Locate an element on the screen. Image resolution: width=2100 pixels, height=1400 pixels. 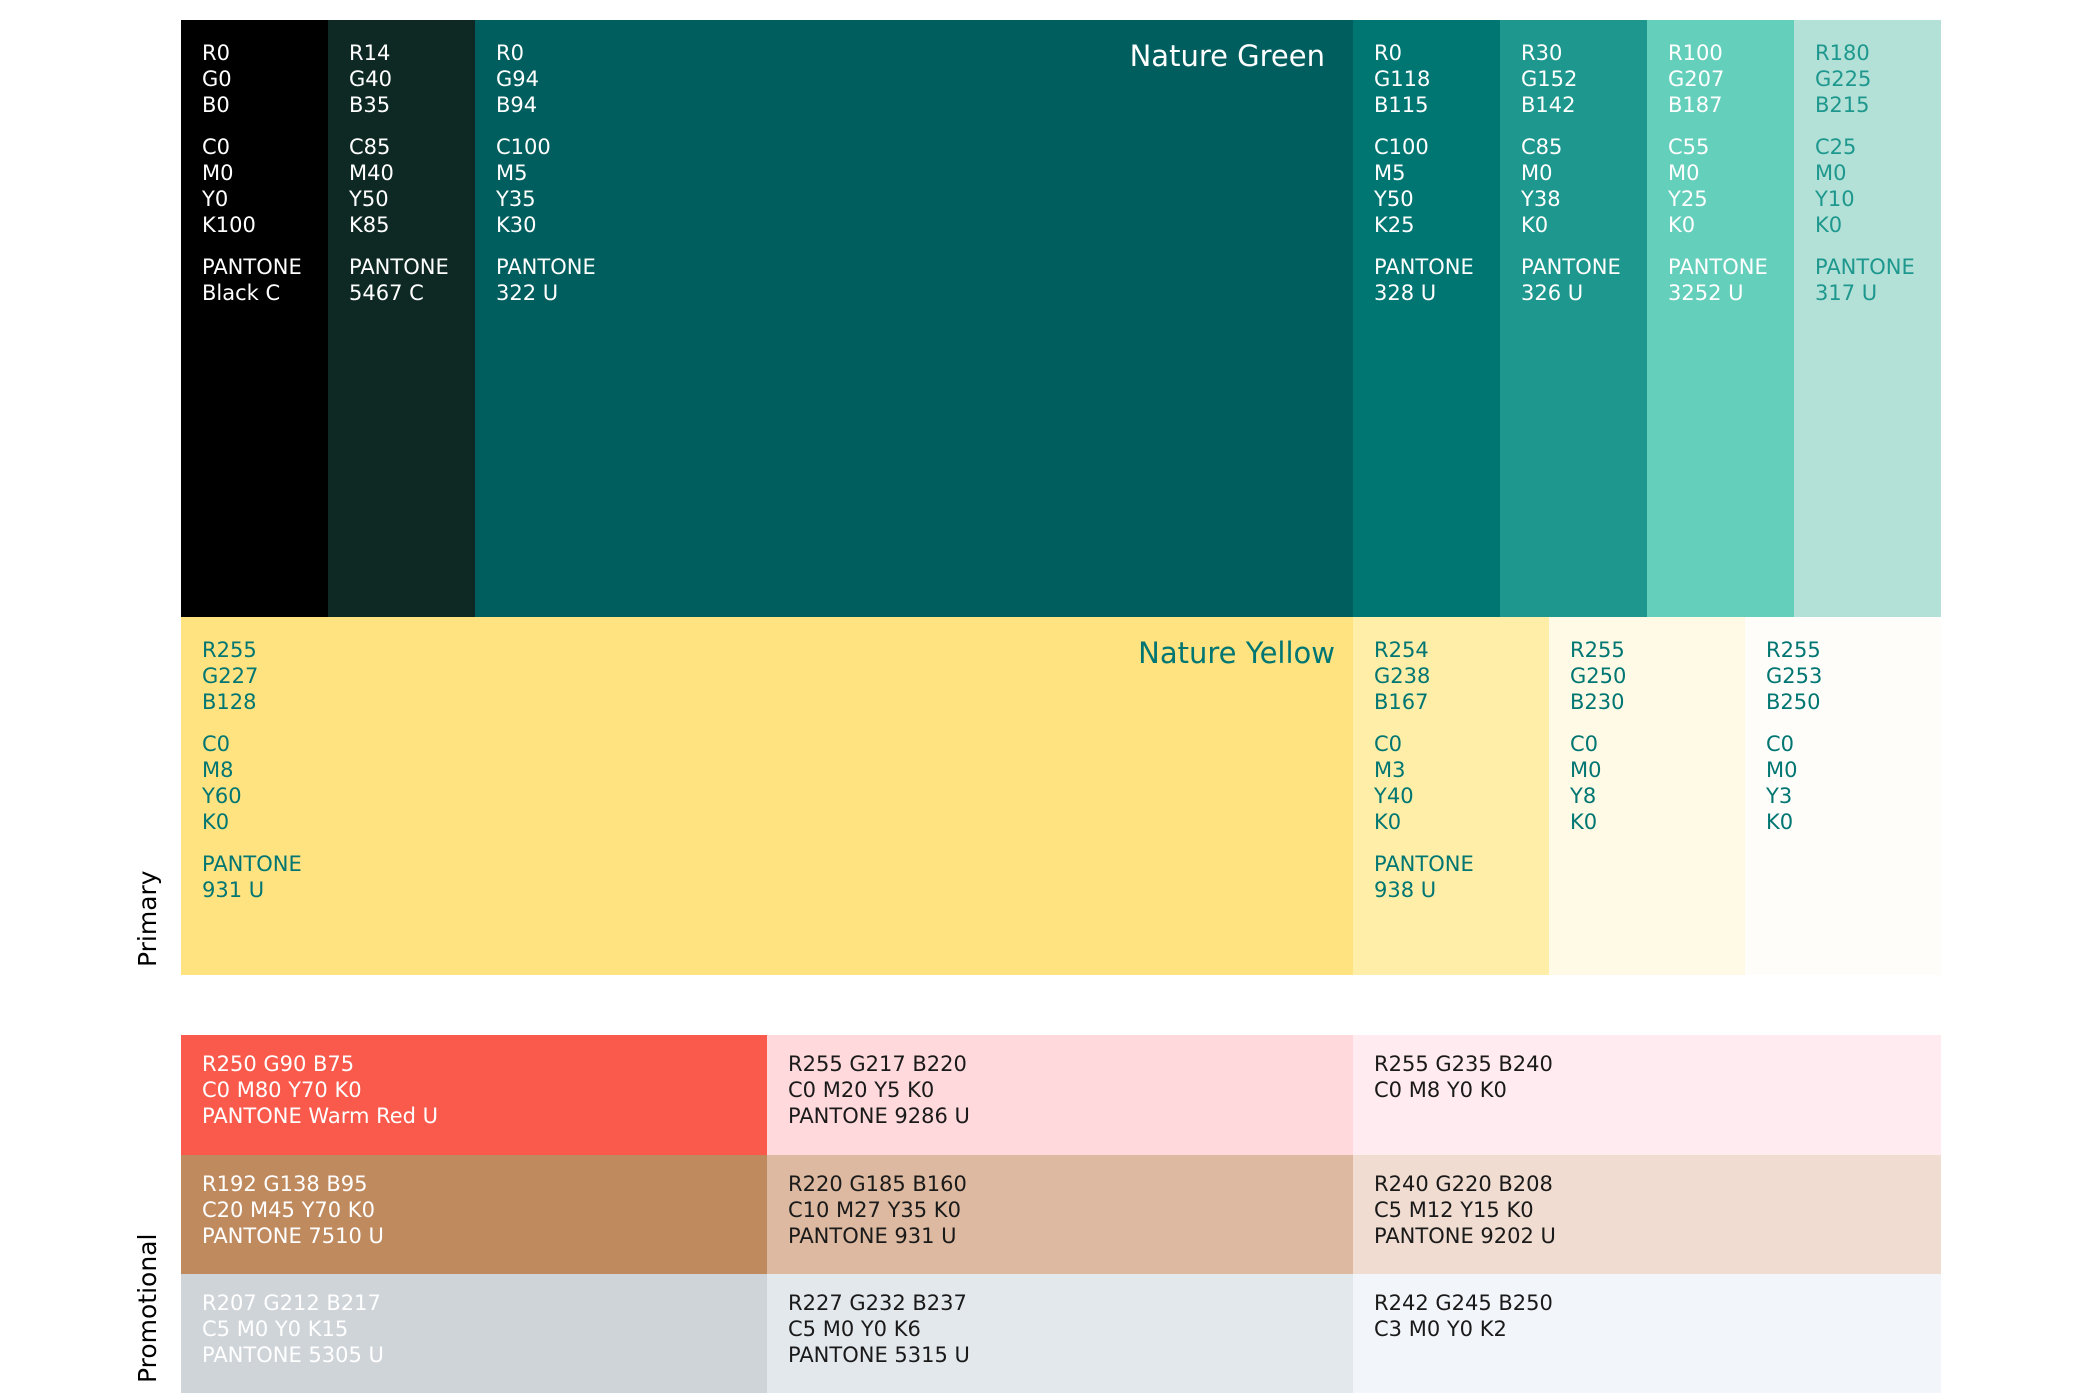
swatch-yellow-4: R255 G253 B250 C0 M0 Y3 K0 is located at coordinates (1843, 796).